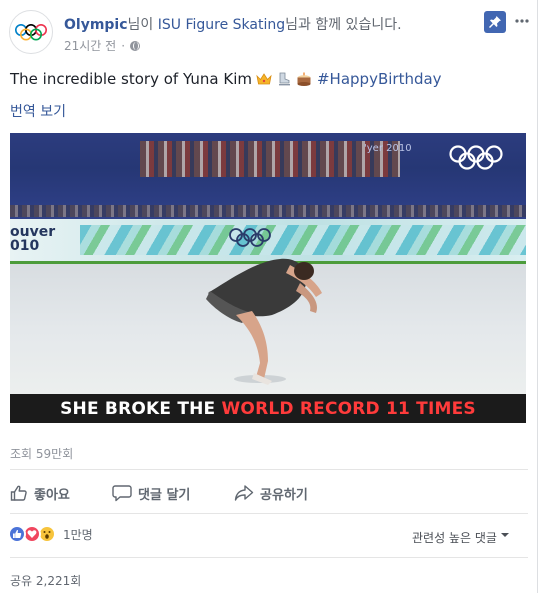 The image size is (540, 593). What do you see at coordinates (284, 495) in the screenshot?
I see `share-label: 공유하기` at bounding box center [284, 495].